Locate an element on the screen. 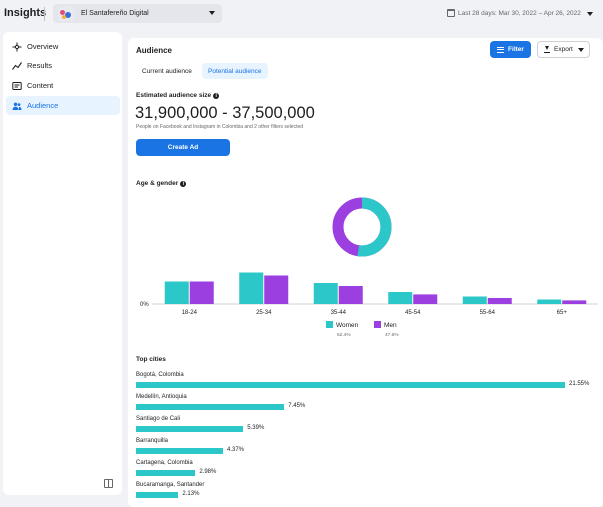 The width and height of the screenshot is (603, 507). overview-icon is located at coordinates (17, 47).